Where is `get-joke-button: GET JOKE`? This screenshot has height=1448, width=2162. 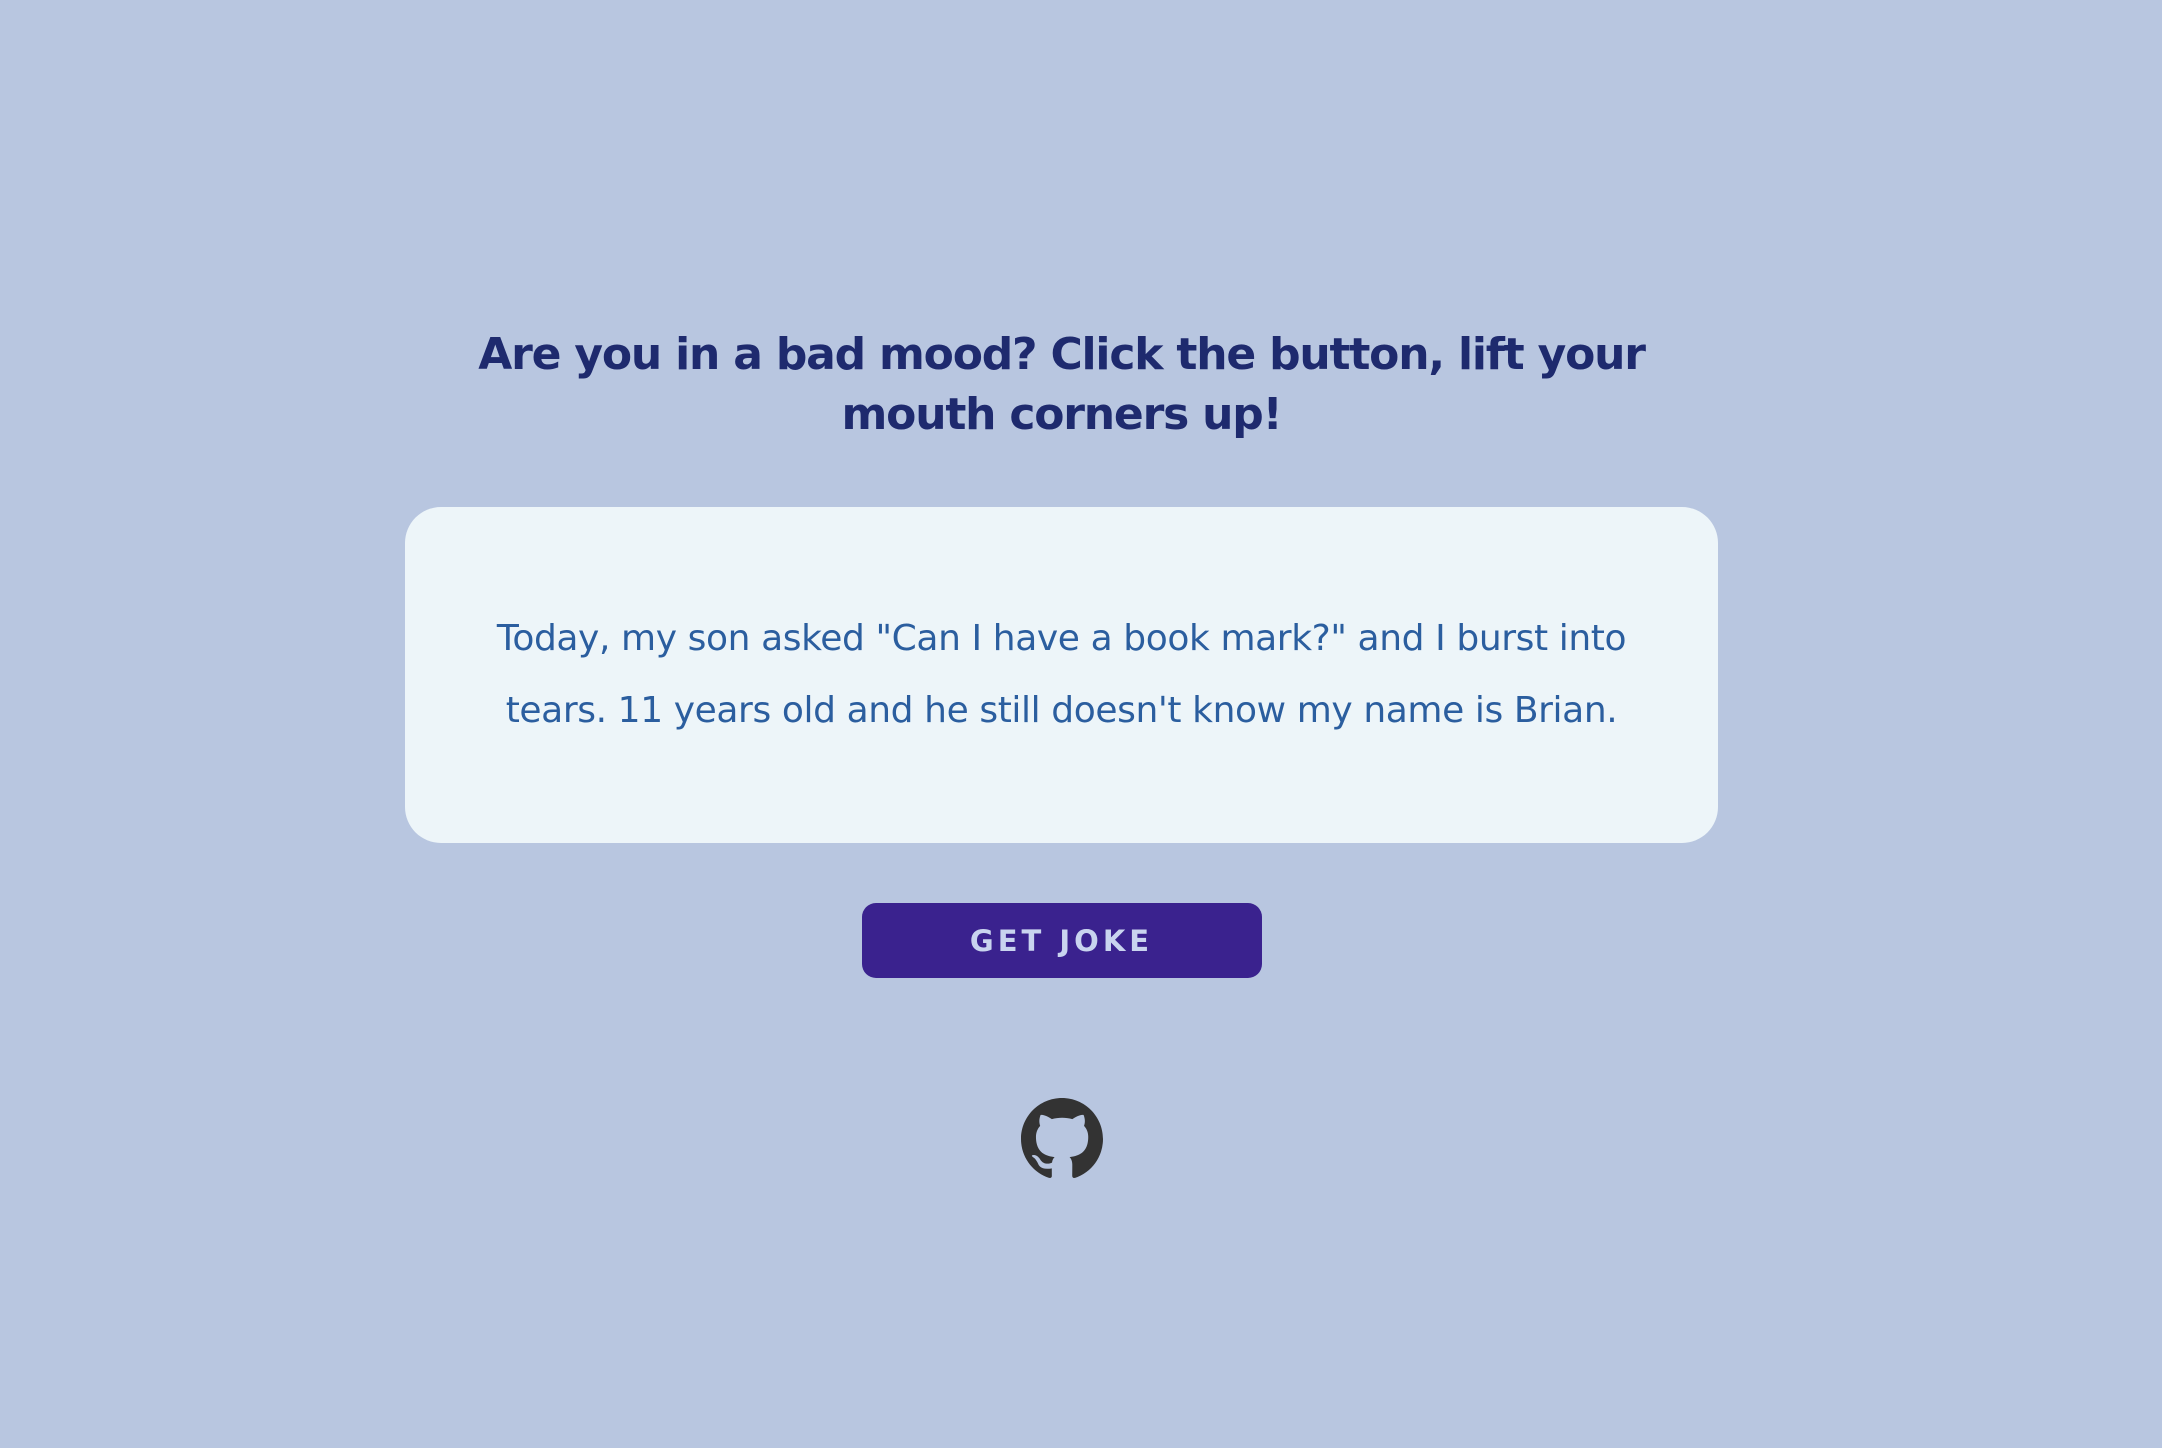
get-joke-button: GET JOKE is located at coordinates (1061, 940).